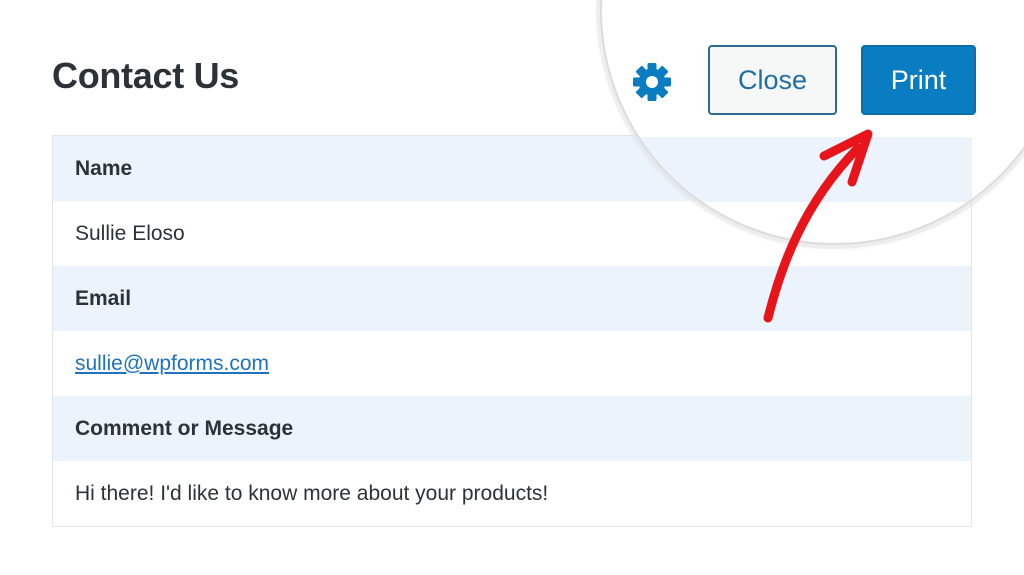  What do you see at coordinates (787, 169) in the screenshot?
I see `magnified-table-row` at bounding box center [787, 169].